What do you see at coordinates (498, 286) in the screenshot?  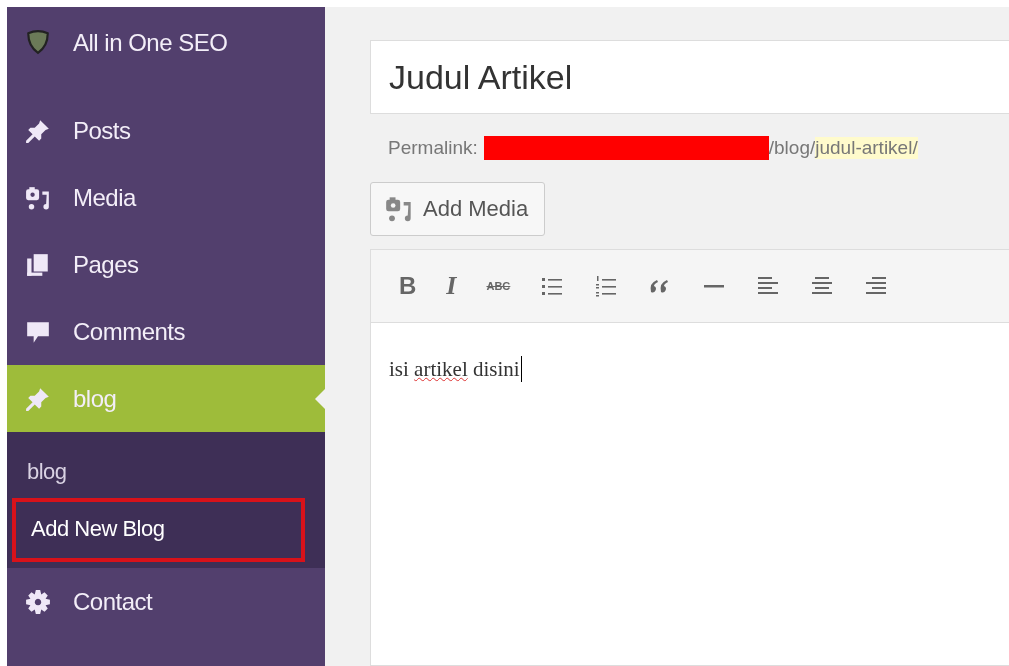 I see `strikethrough-button: ABC` at bounding box center [498, 286].